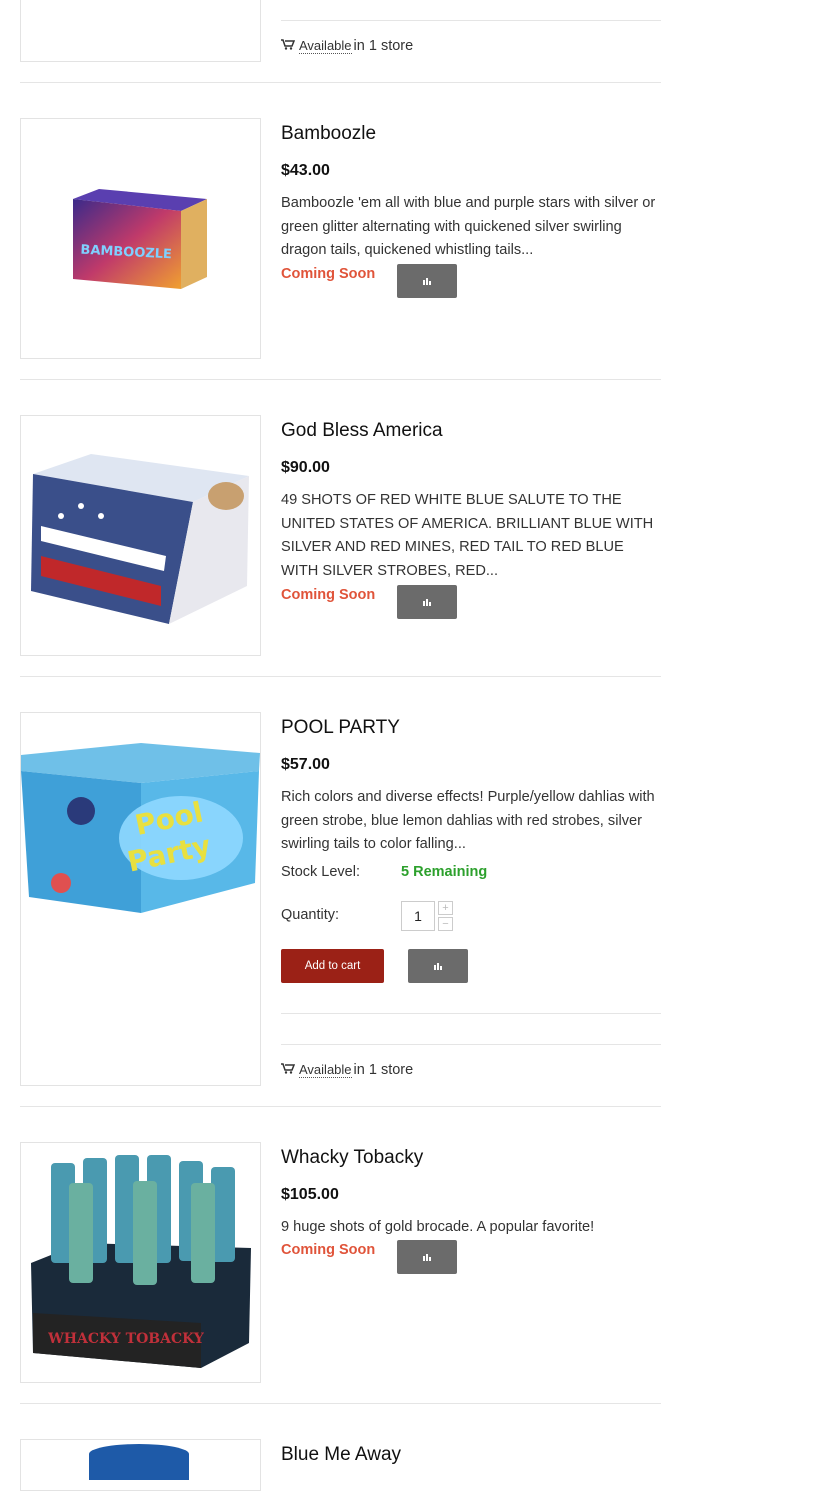  What do you see at coordinates (310, 915) in the screenshot?
I see `quantity-label: Quantity:` at bounding box center [310, 915].